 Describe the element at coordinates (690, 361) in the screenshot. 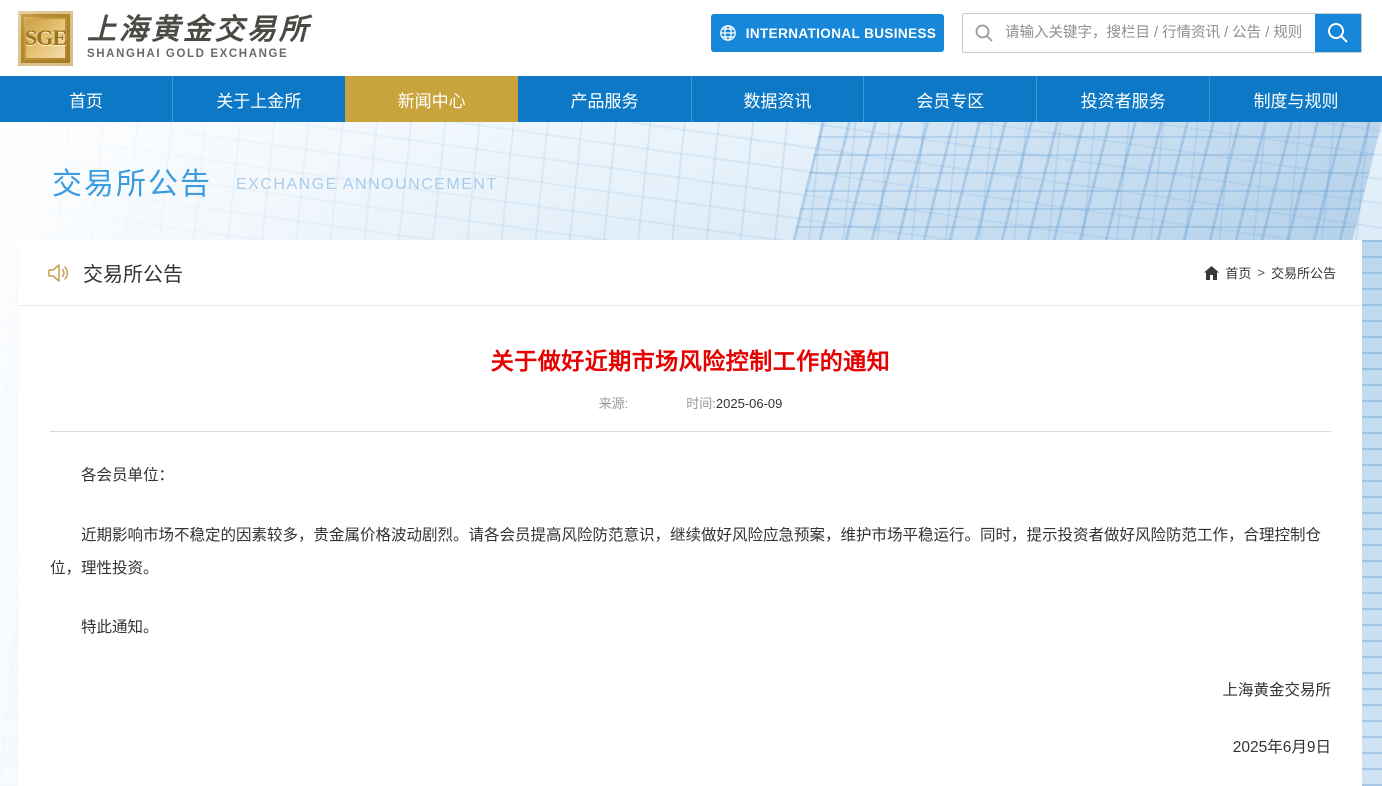

I see `article-title: 关于做好近期市场风险控制工作的通知` at that location.